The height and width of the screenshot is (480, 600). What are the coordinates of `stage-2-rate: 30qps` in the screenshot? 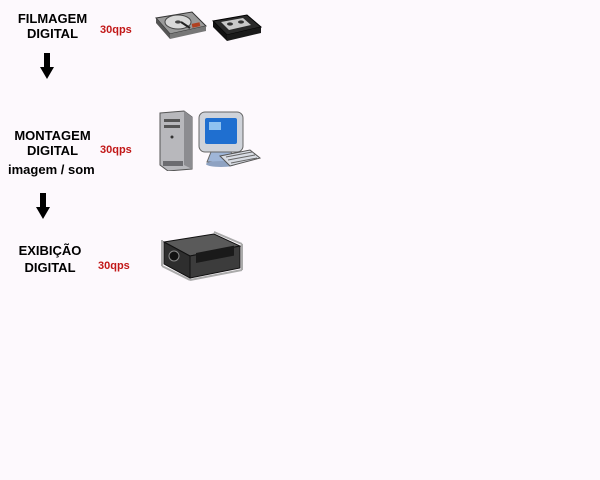 It's located at (116, 150).